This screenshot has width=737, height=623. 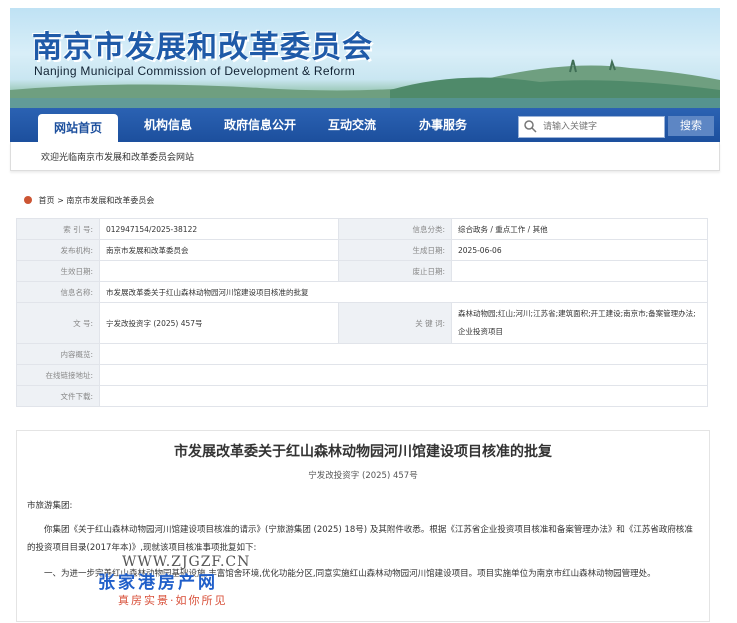 What do you see at coordinates (47, 200) in the screenshot?
I see `breadcrumb-home: 首页` at bounding box center [47, 200].